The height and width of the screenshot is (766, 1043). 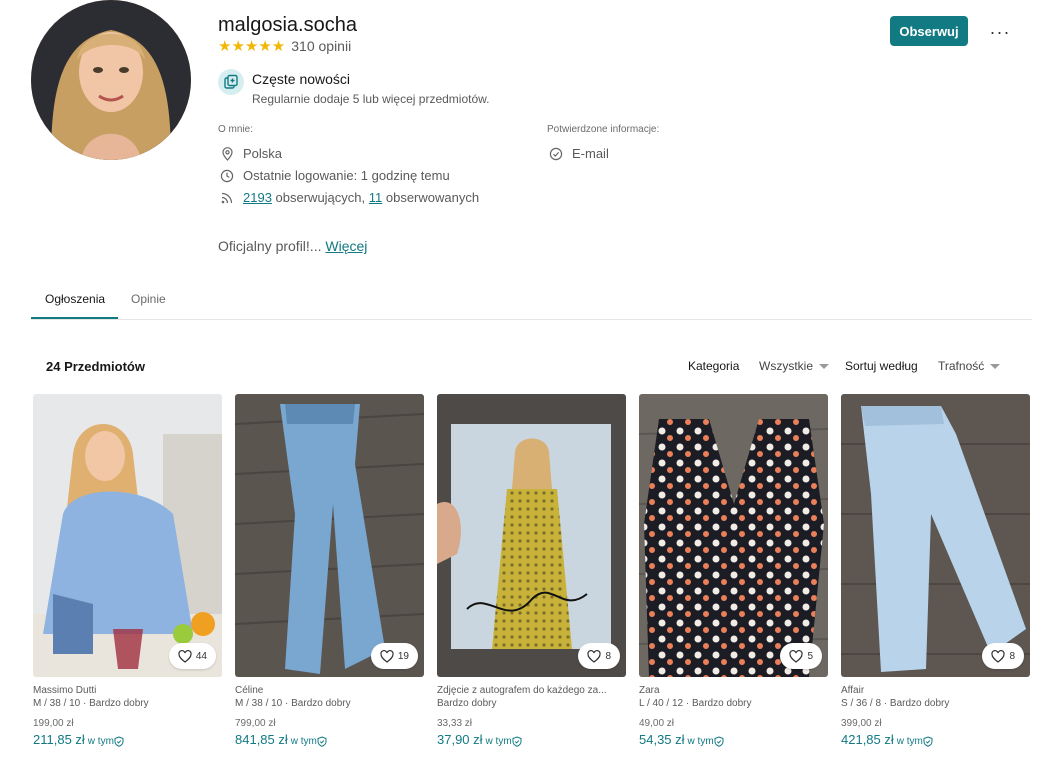 I want to click on item-photo: 5, so click(x=733, y=535).